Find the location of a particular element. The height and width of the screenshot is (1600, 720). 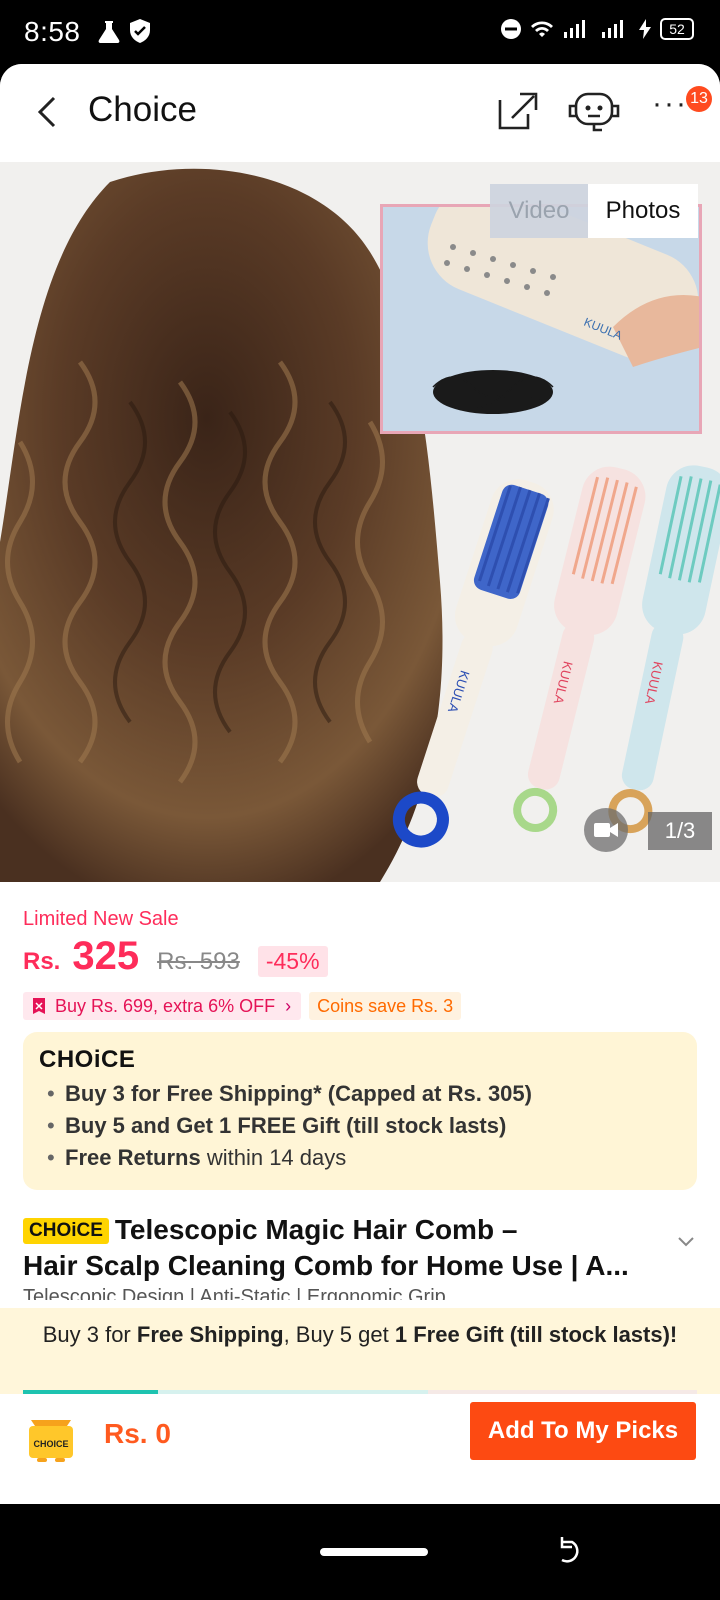

tab-video: Video is located at coordinates (539, 211).